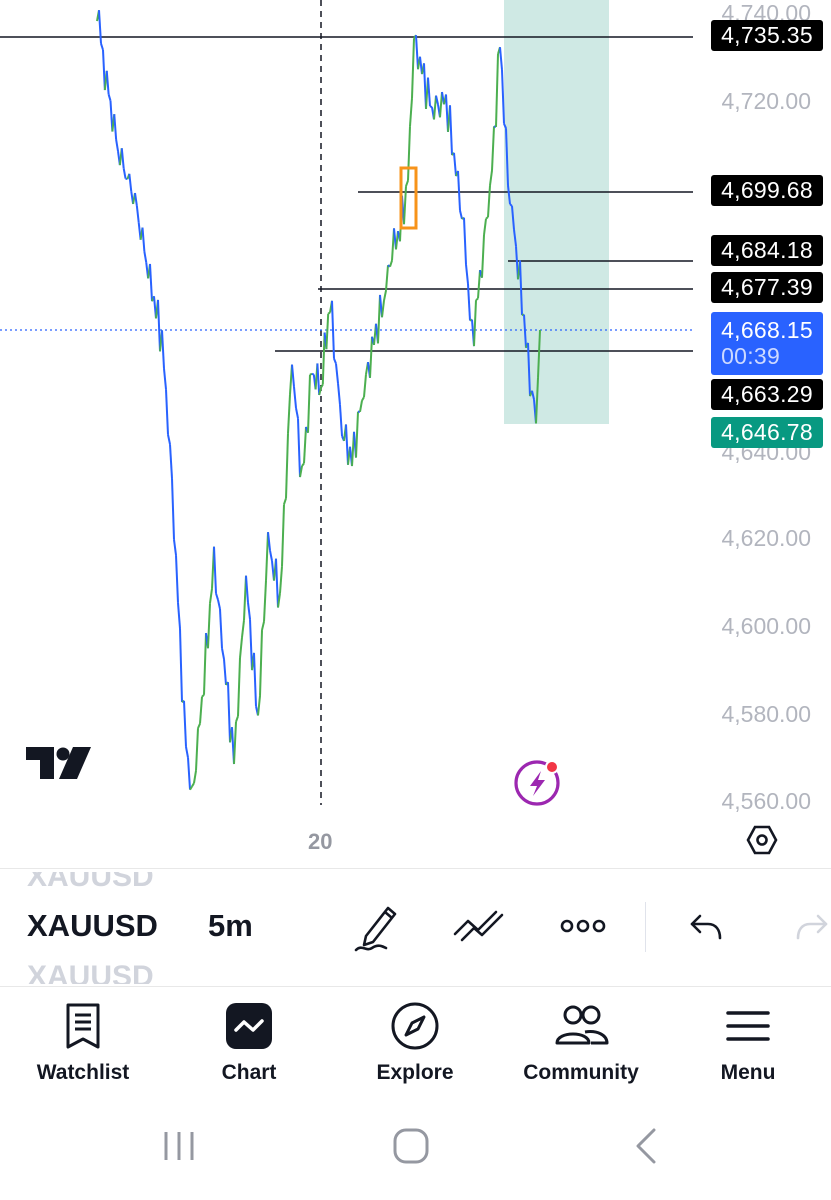  Describe the element at coordinates (766, 801) in the screenshot. I see `y-axis-tick: 4,560.00` at that location.